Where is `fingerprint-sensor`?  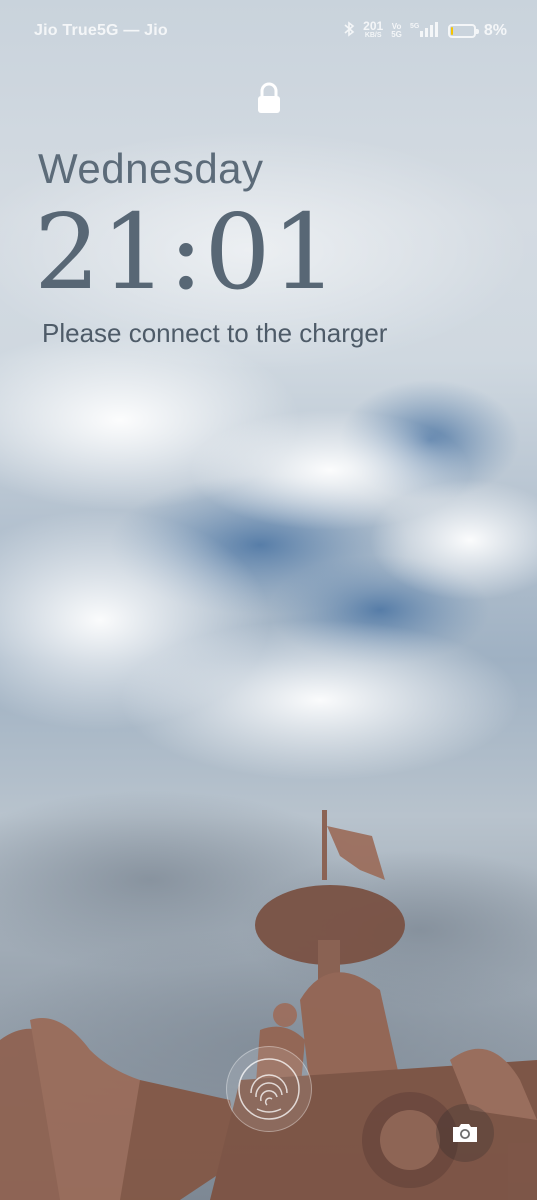 fingerprint-sensor is located at coordinates (269, 1089).